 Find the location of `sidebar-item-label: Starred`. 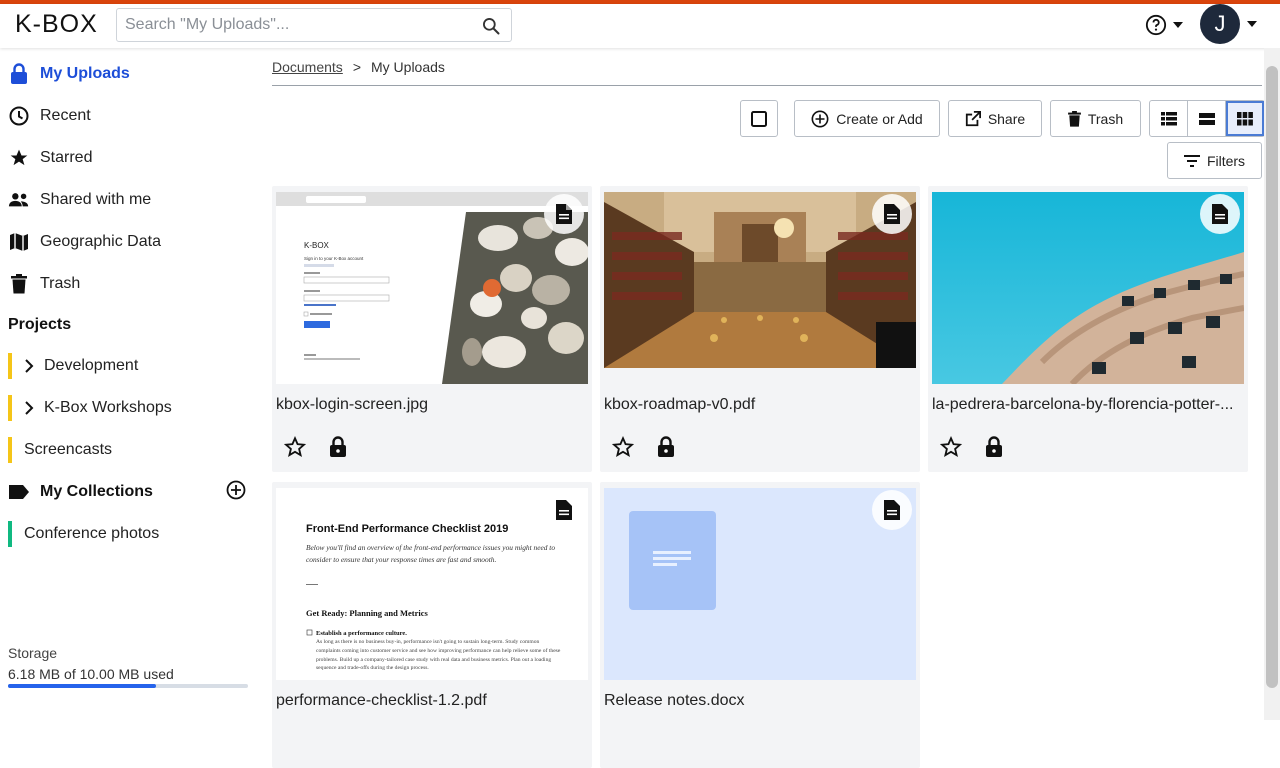

sidebar-item-label: Starred is located at coordinates (66, 157).